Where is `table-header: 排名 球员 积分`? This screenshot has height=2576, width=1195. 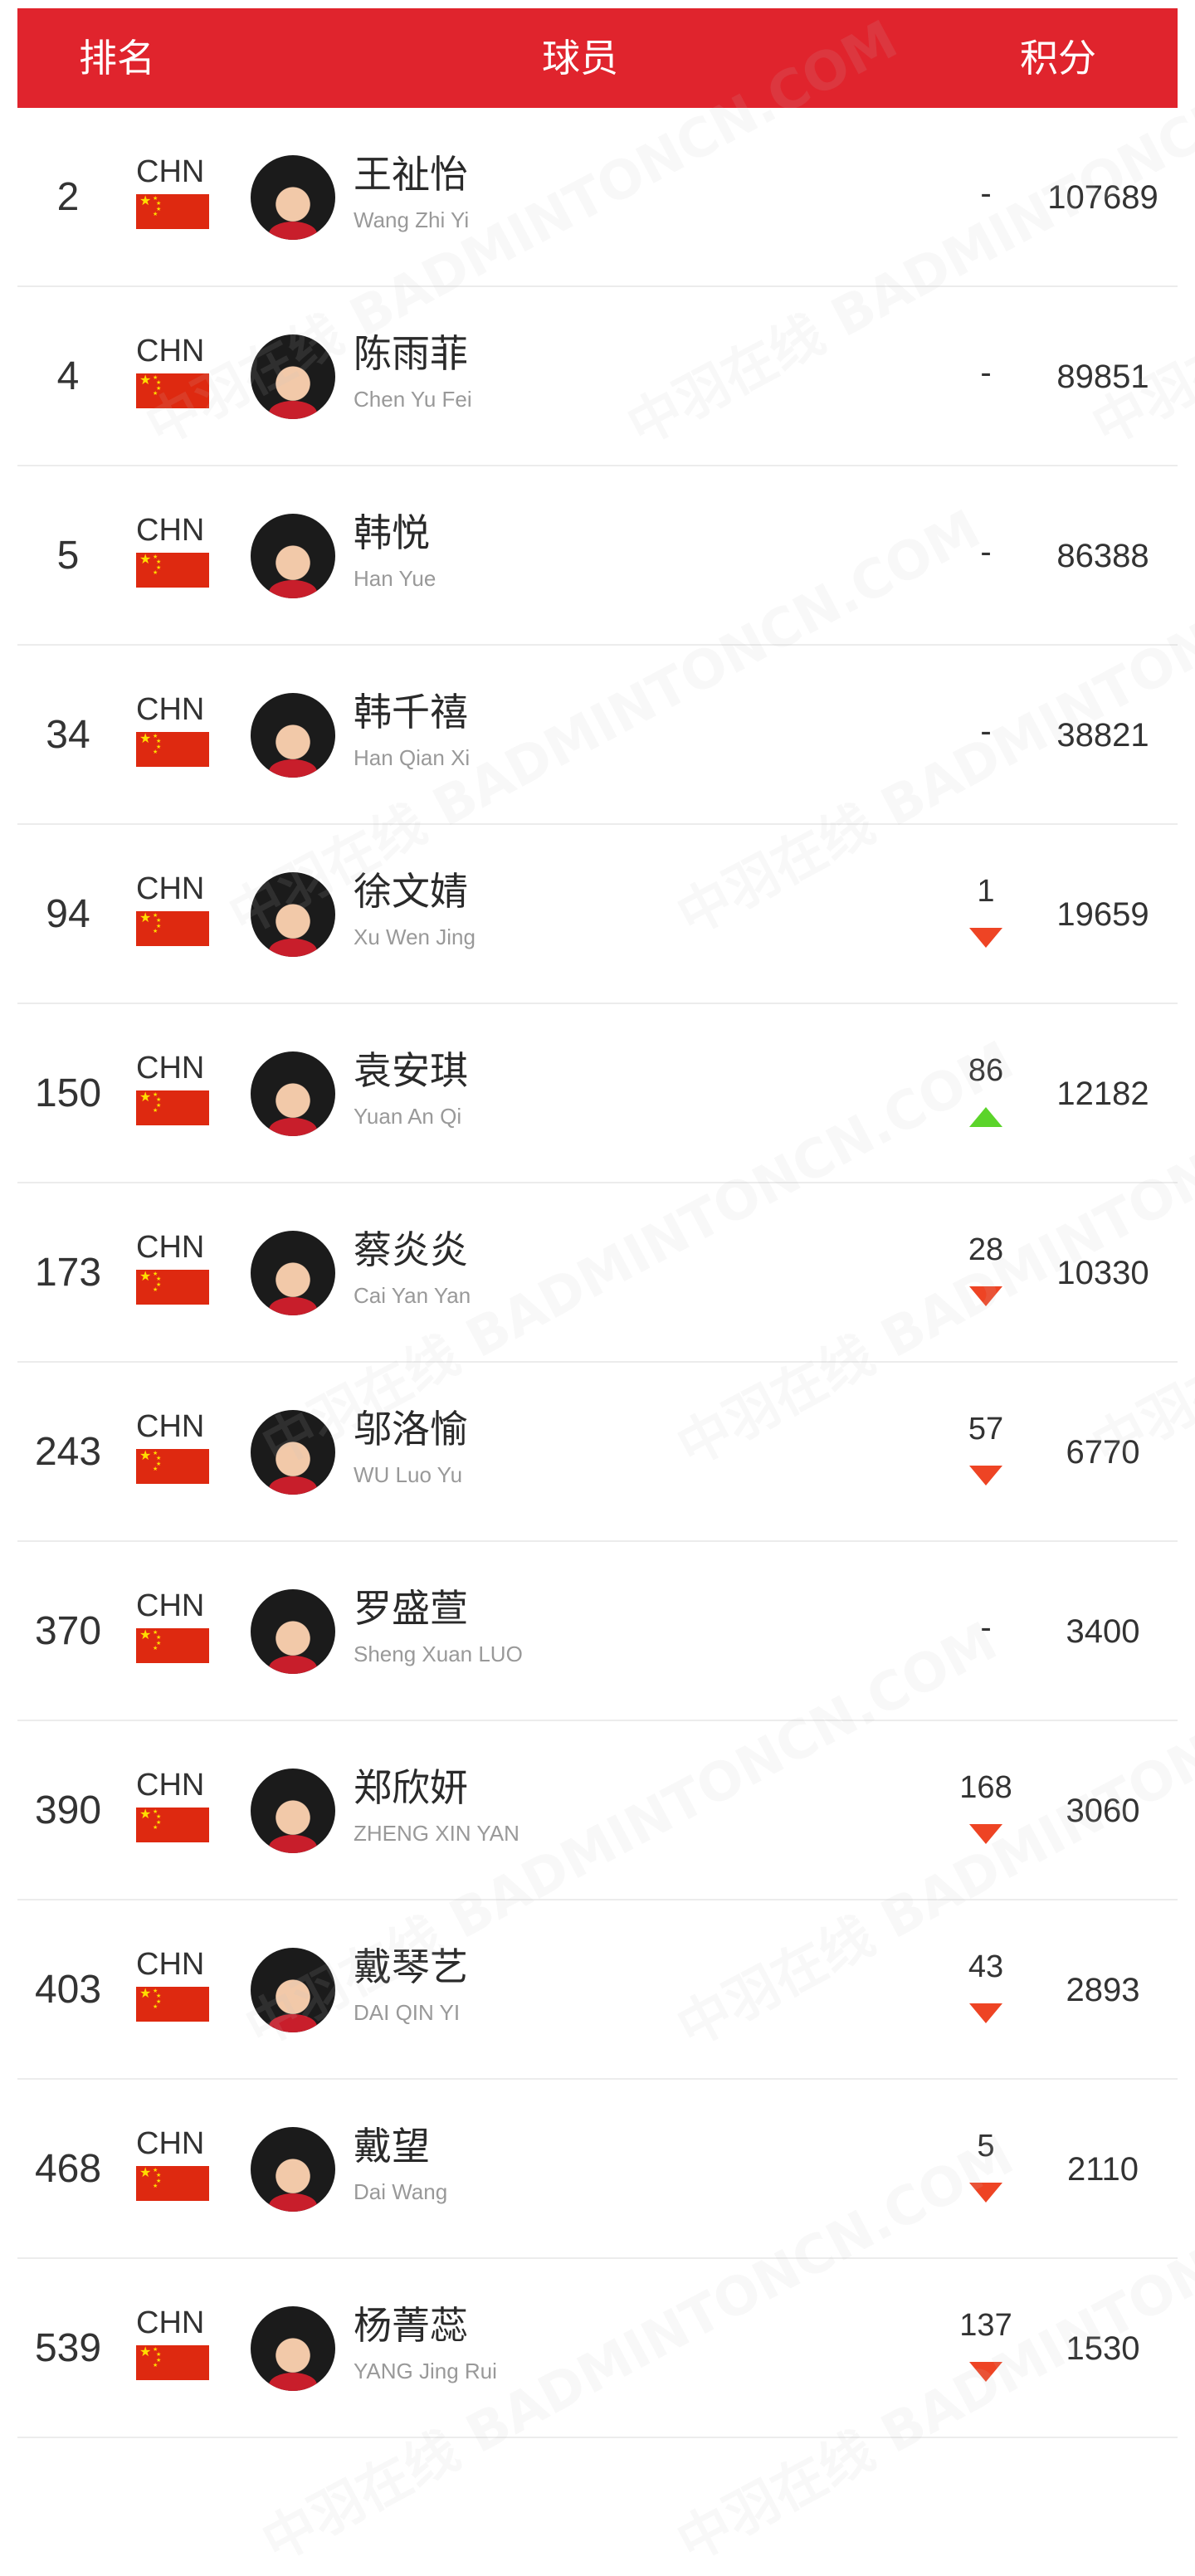
table-header: 排名 球员 积分 is located at coordinates (597, 58).